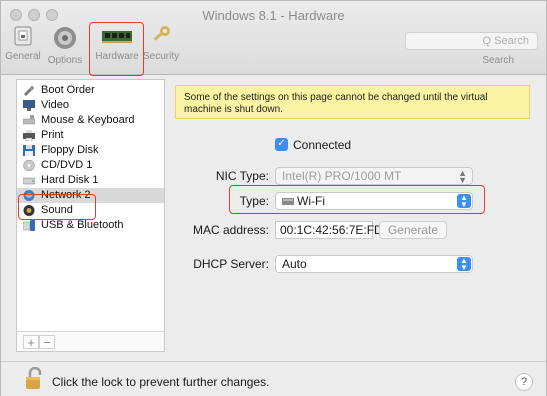 Image resolution: width=547 pixels, height=396 pixels. I want to click on sidebar-item-usb-bluetooth: USB & Bluetooth, so click(90, 225).